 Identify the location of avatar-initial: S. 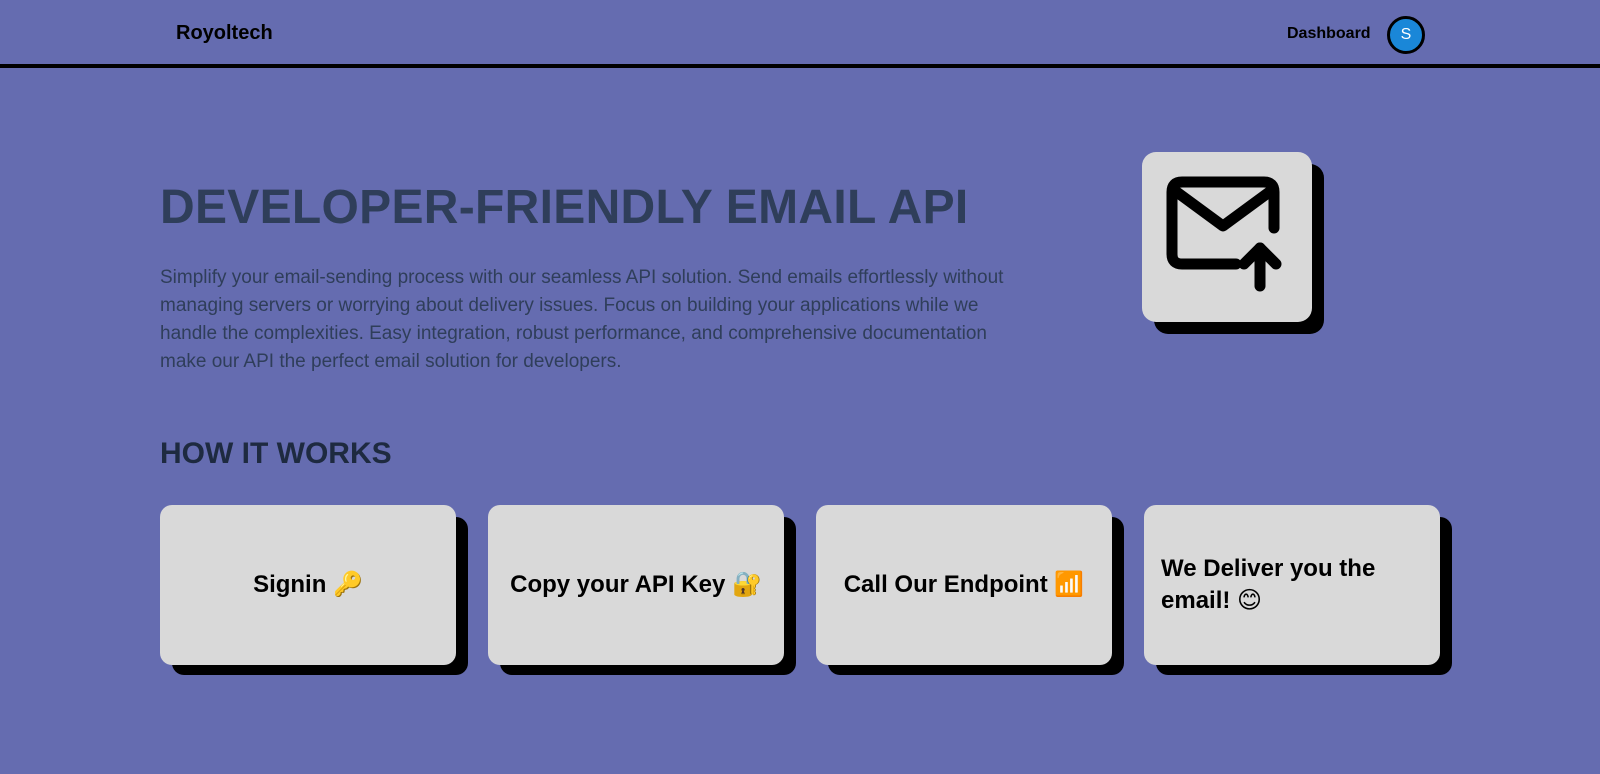
(1406, 34).